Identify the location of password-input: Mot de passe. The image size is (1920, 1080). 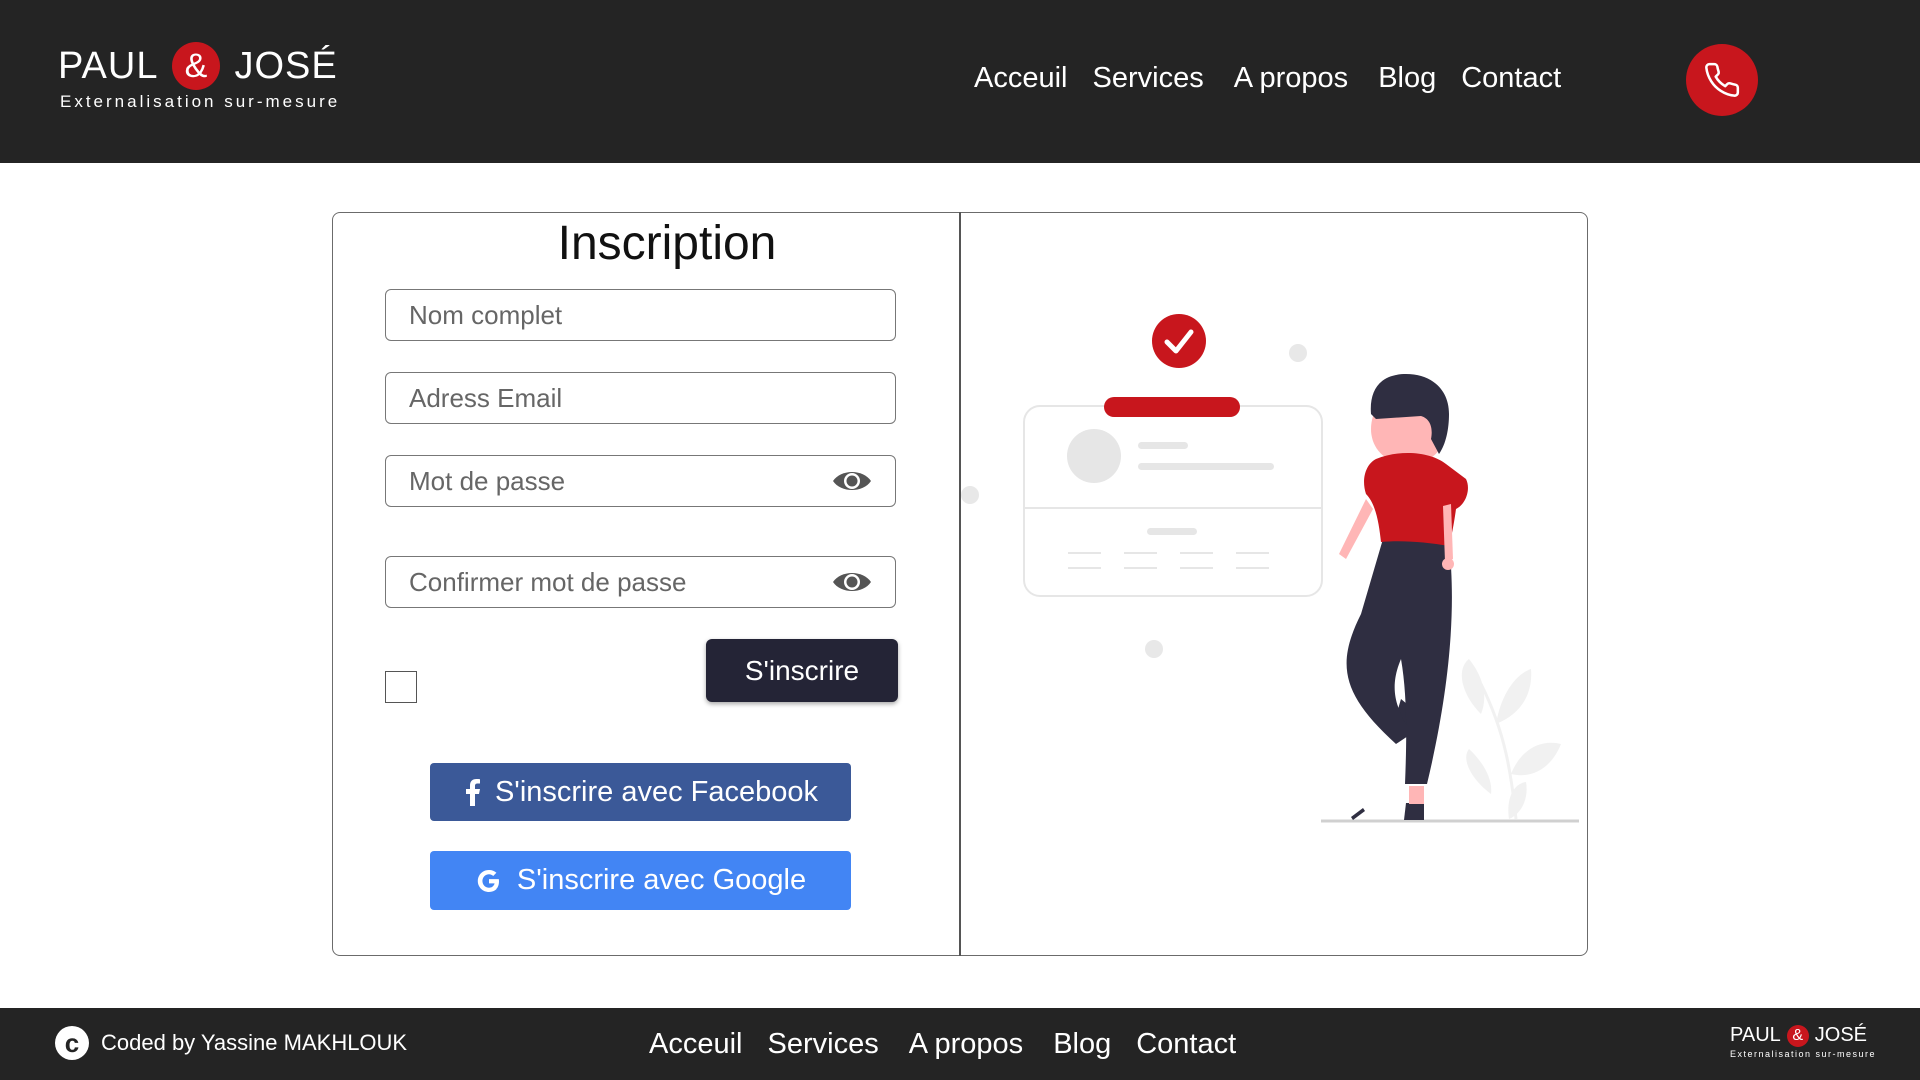
(640, 481).